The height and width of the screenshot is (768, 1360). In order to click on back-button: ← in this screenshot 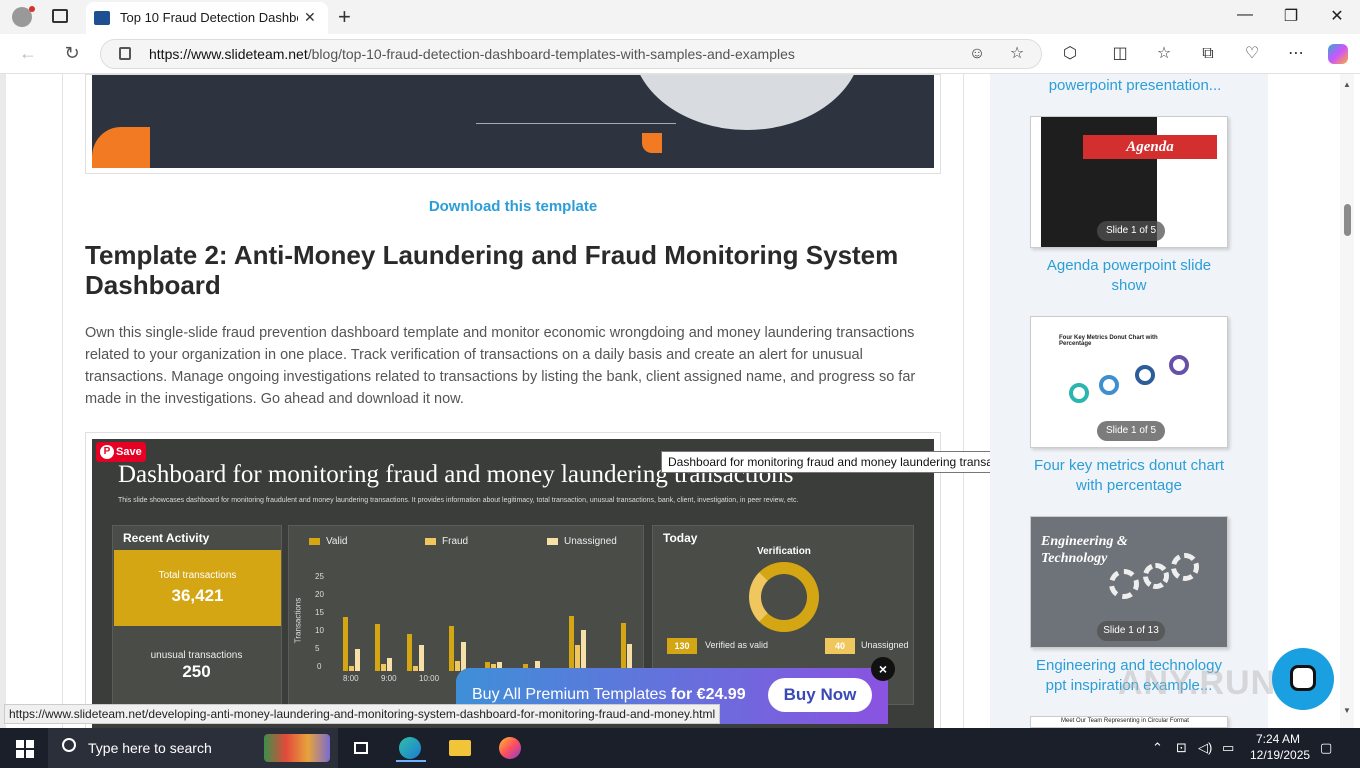, I will do `click(28, 53)`.